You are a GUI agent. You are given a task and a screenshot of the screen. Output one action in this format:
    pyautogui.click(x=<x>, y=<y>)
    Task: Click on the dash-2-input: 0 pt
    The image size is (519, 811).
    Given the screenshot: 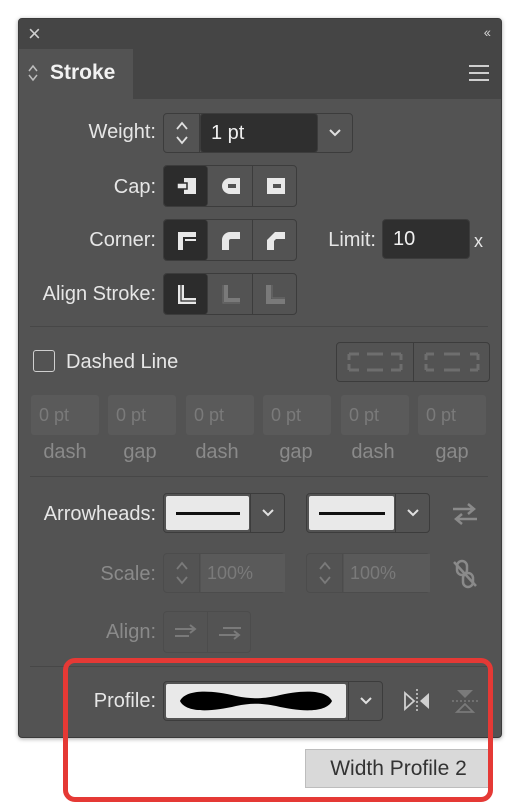 What is the action you would take?
    pyautogui.click(x=220, y=415)
    